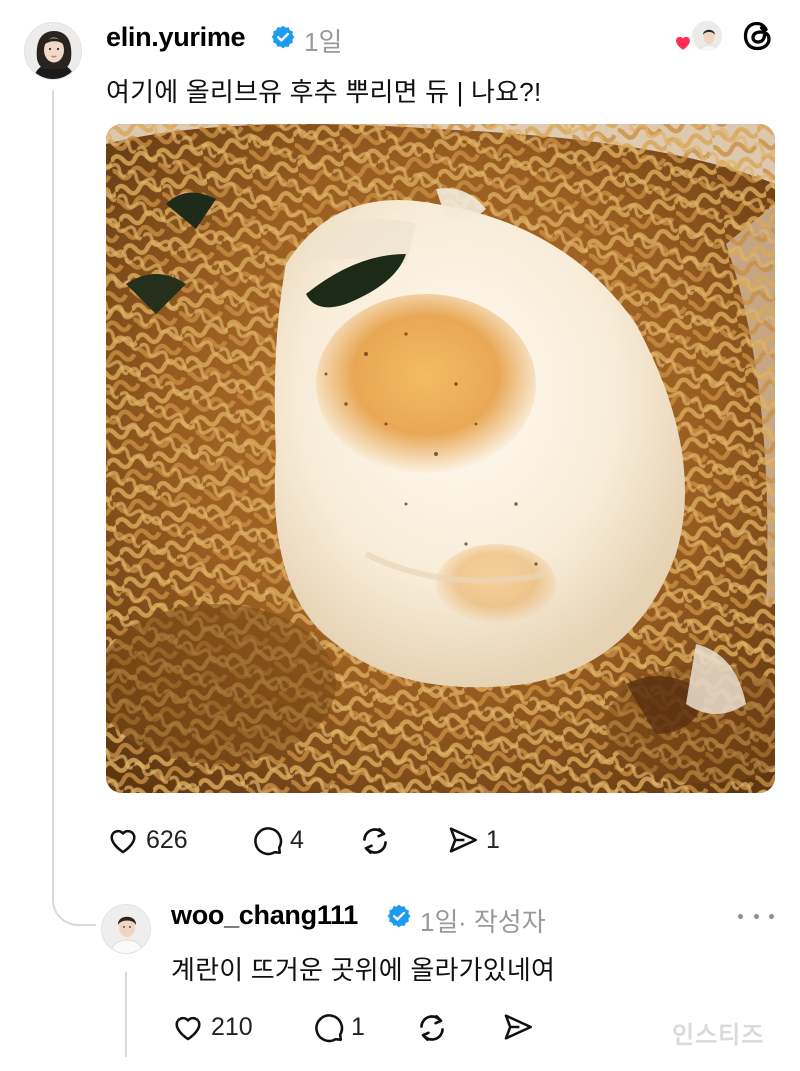  I want to click on comment-count: 4, so click(297, 839).